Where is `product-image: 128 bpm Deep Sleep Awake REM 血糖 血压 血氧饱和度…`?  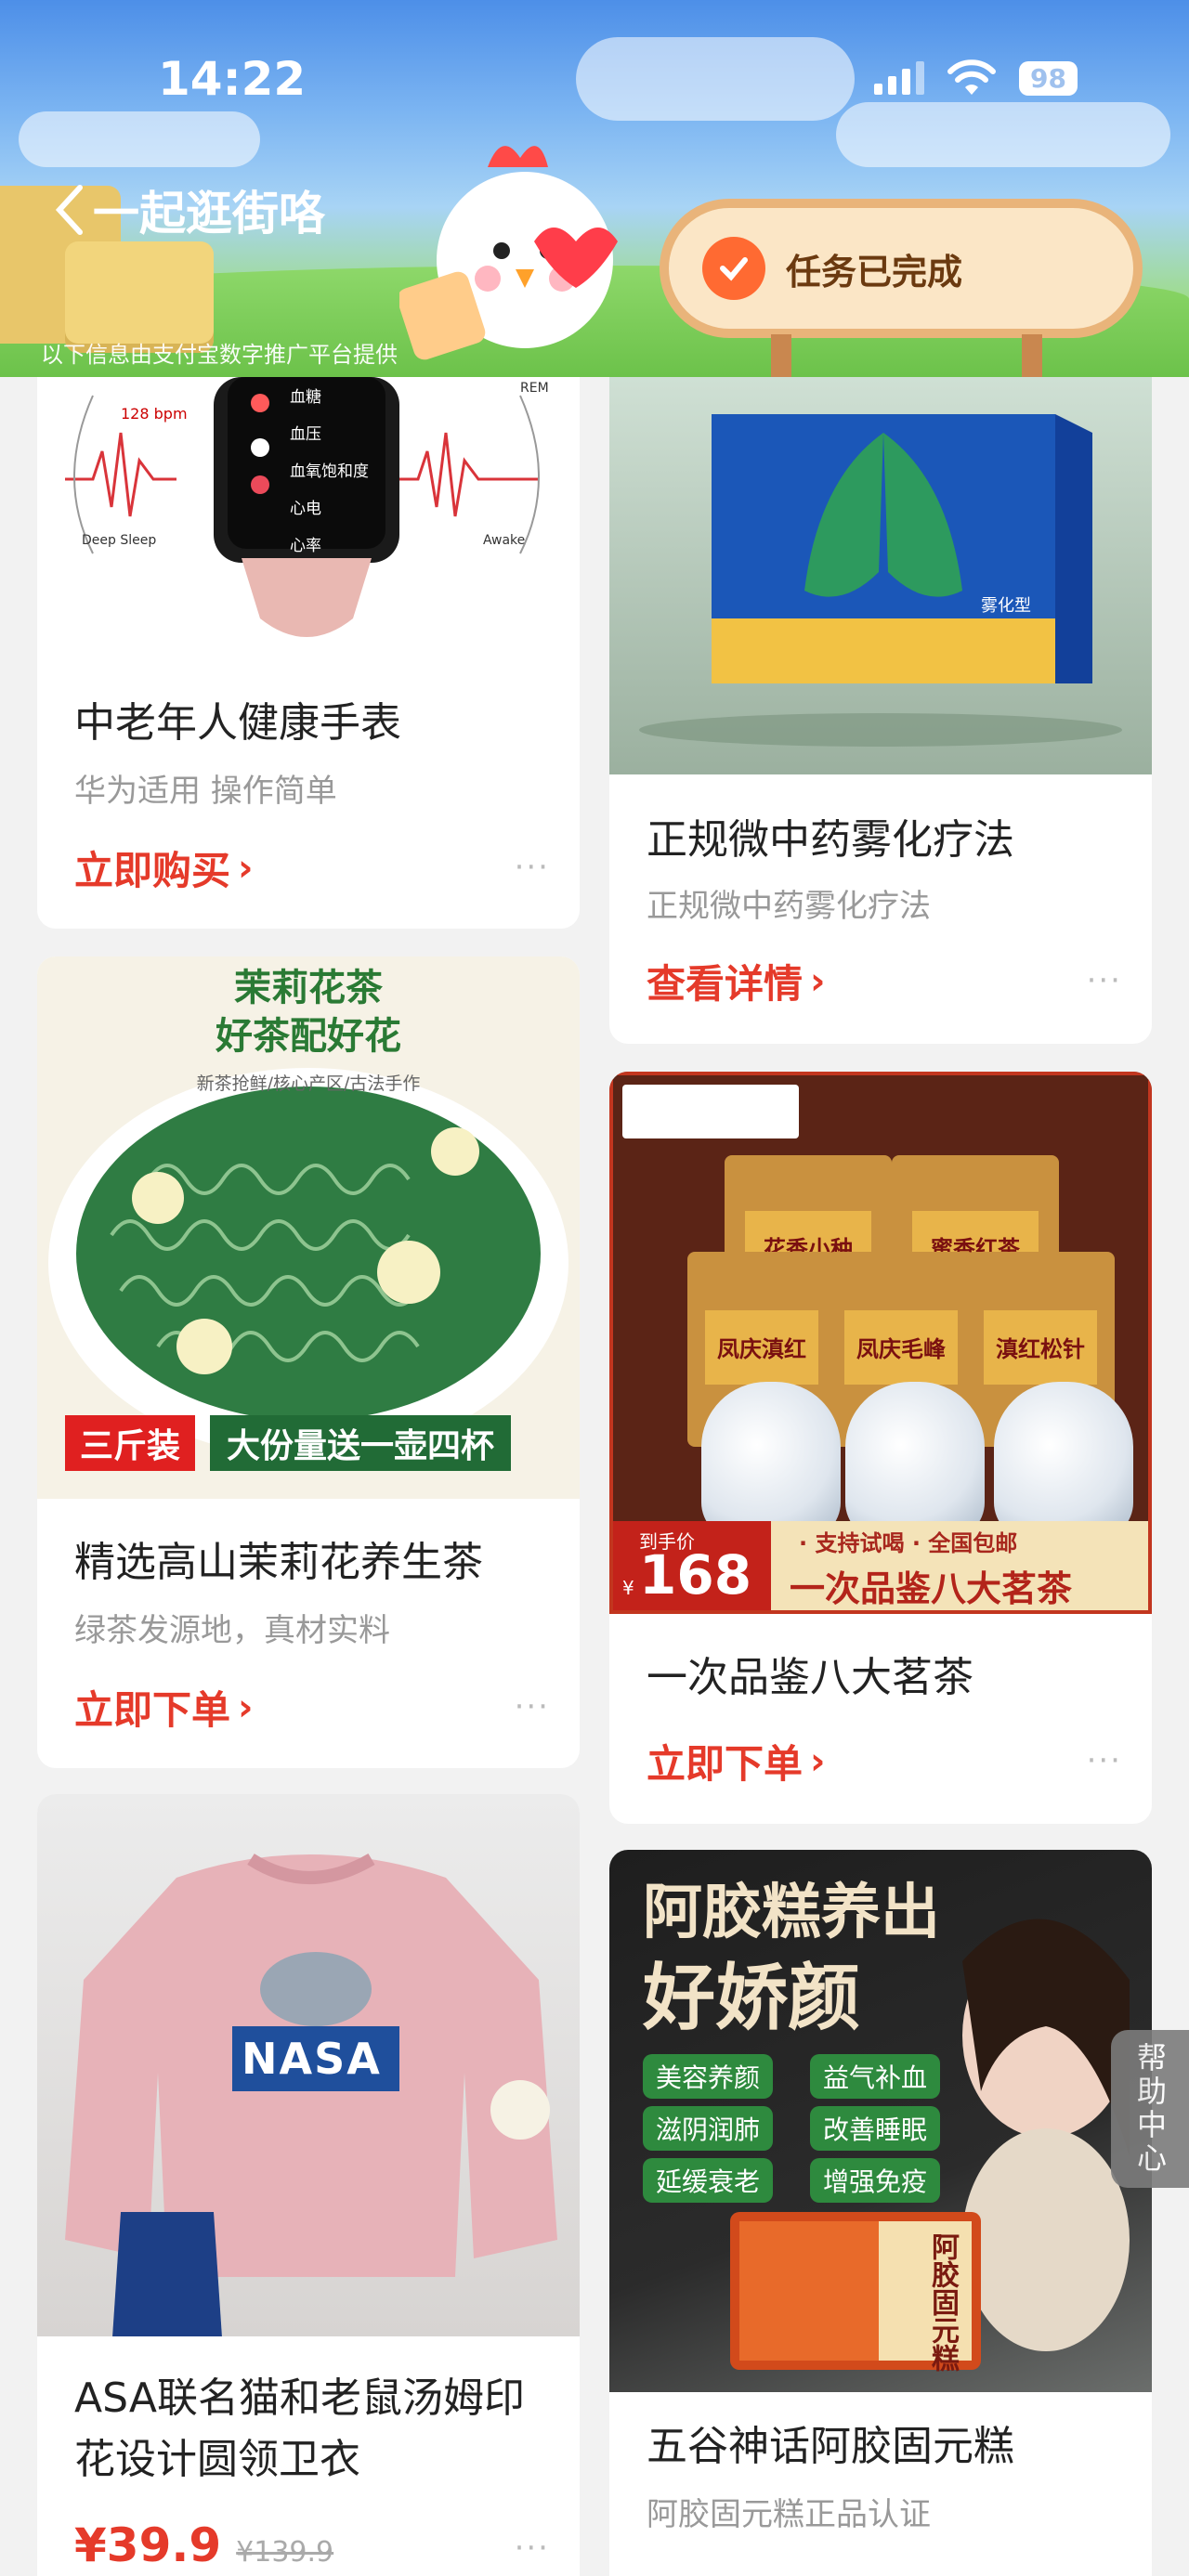 product-image: 128 bpm Deep Sleep Awake REM 血糖 血压 血氧饱和度… is located at coordinates (308, 512).